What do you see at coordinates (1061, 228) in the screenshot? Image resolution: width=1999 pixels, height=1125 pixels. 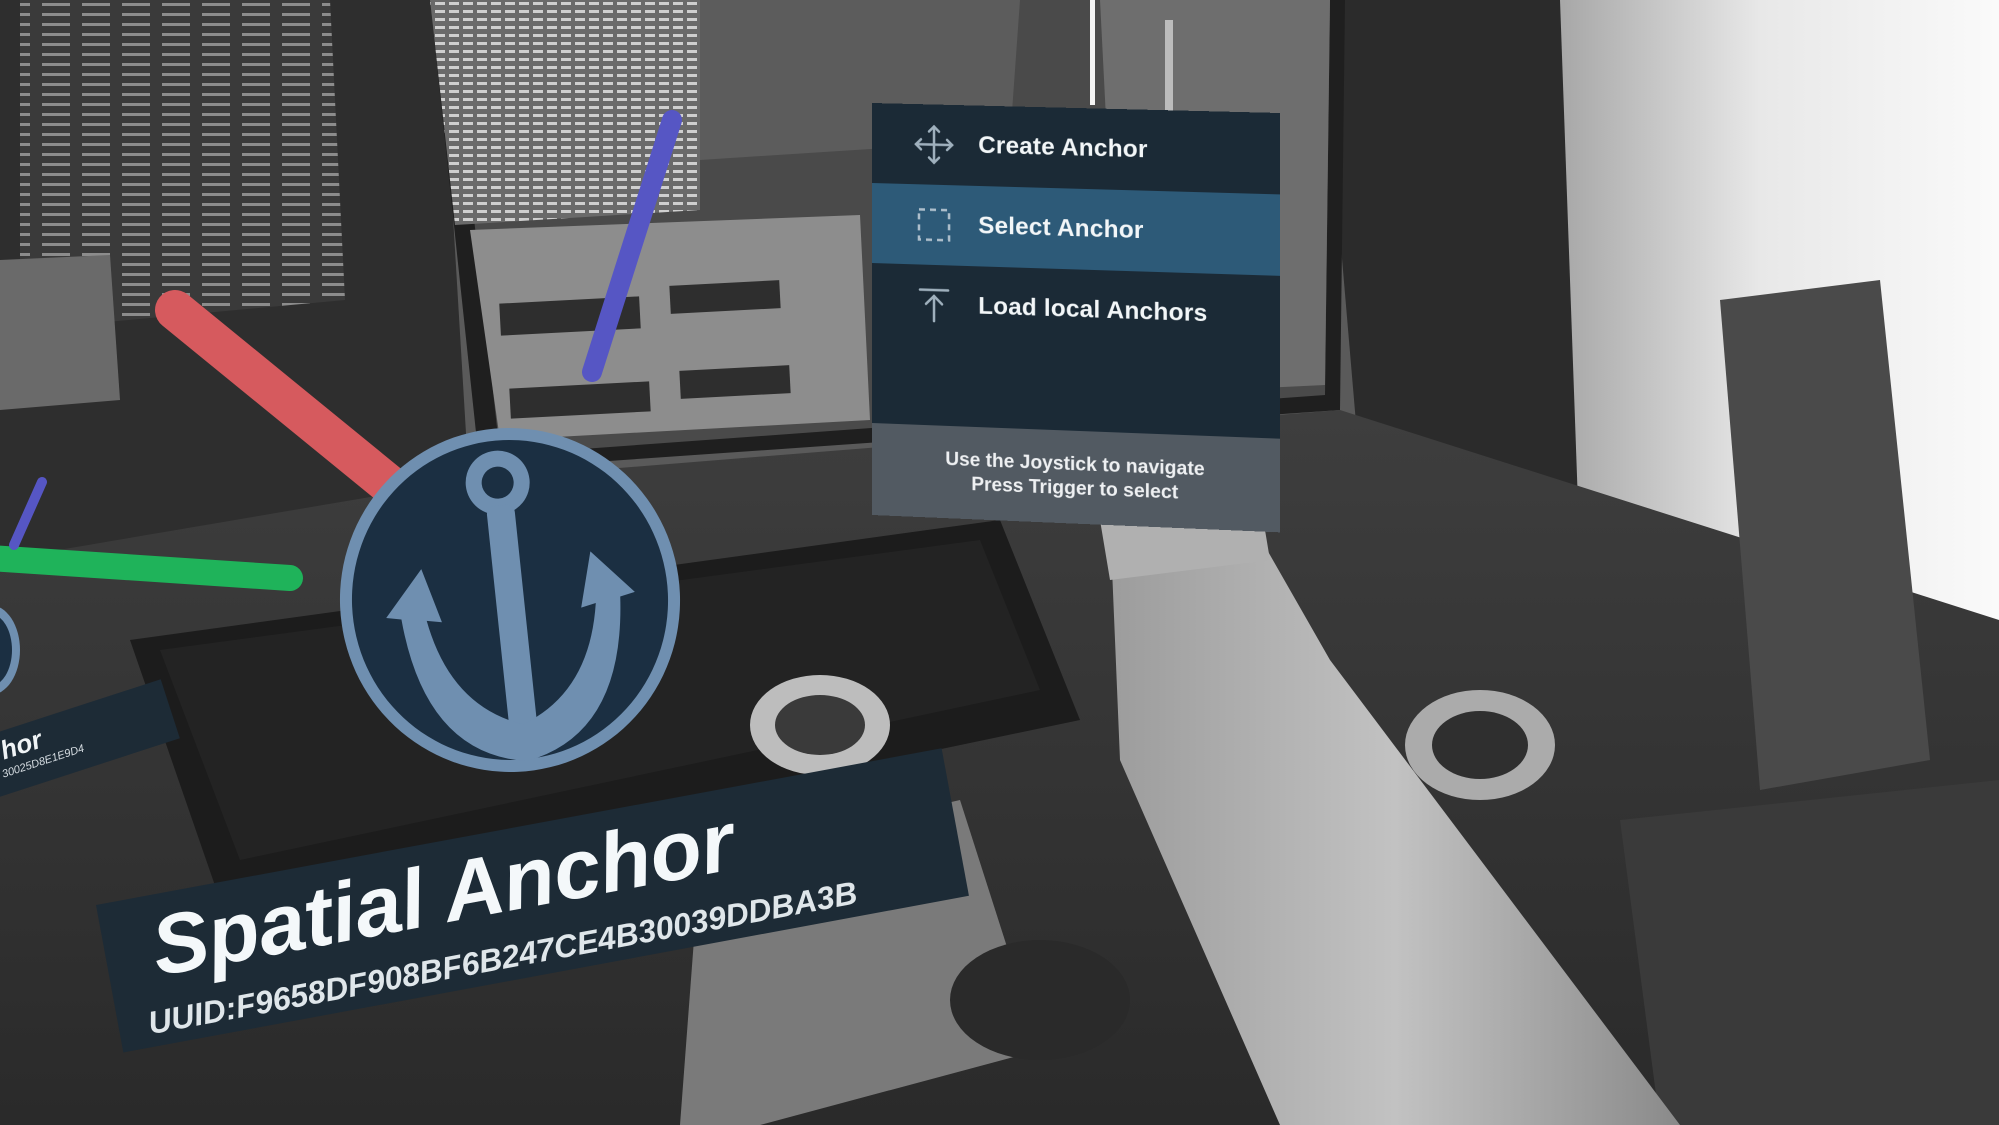 I see `menu-item-label: Select Anchor` at bounding box center [1061, 228].